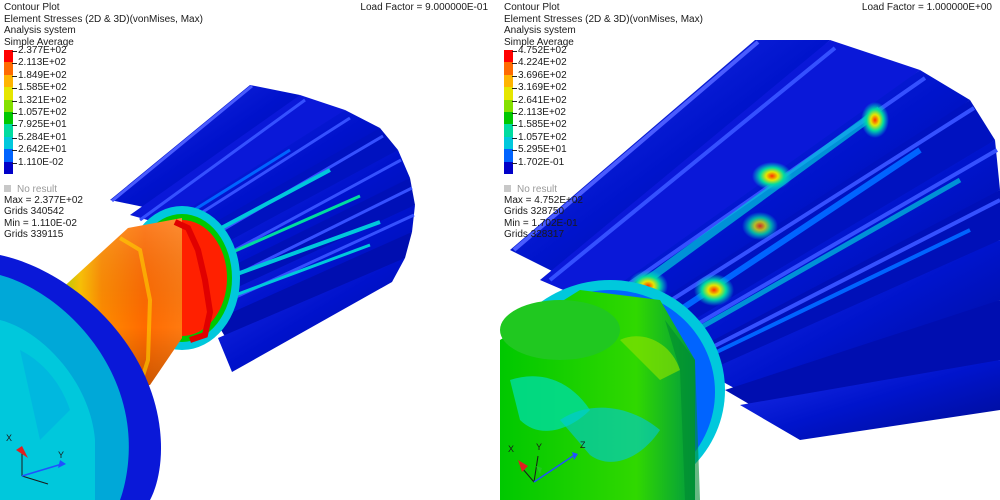 This screenshot has width=1000, height=500. What do you see at coordinates (40, 31) in the screenshot?
I see `left-system: Analysis system` at bounding box center [40, 31].